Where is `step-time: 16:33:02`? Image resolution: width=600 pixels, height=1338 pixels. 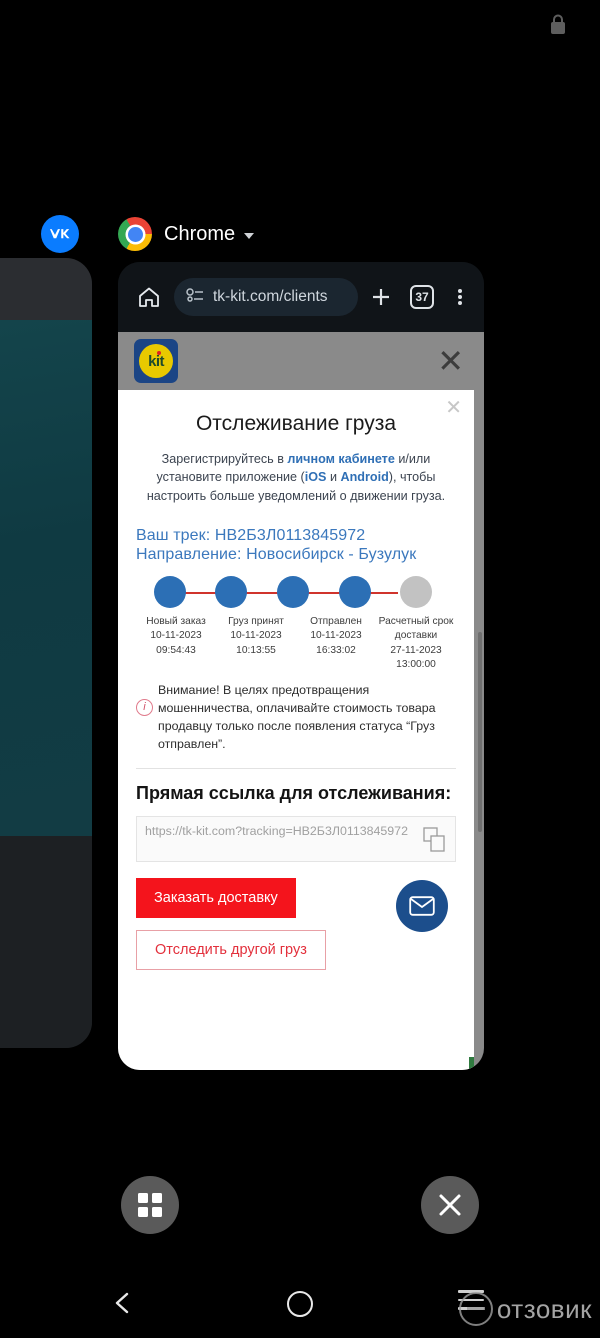 step-time: 16:33:02 is located at coordinates (336, 650).